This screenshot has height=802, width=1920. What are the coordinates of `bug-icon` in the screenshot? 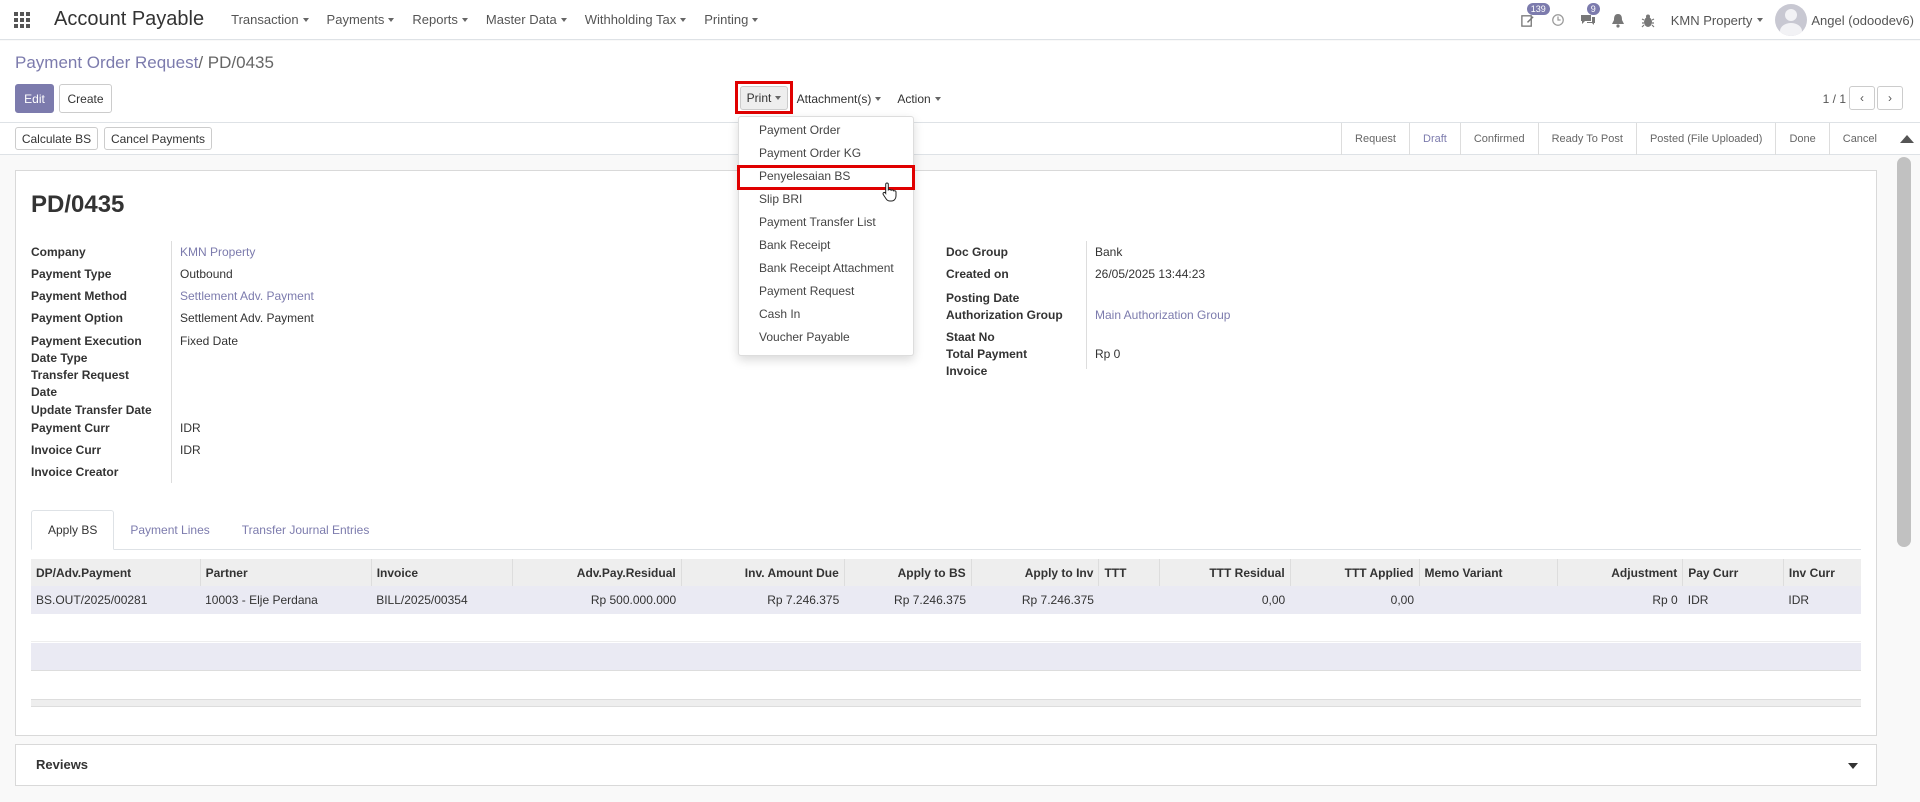 It's located at (1648, 20).